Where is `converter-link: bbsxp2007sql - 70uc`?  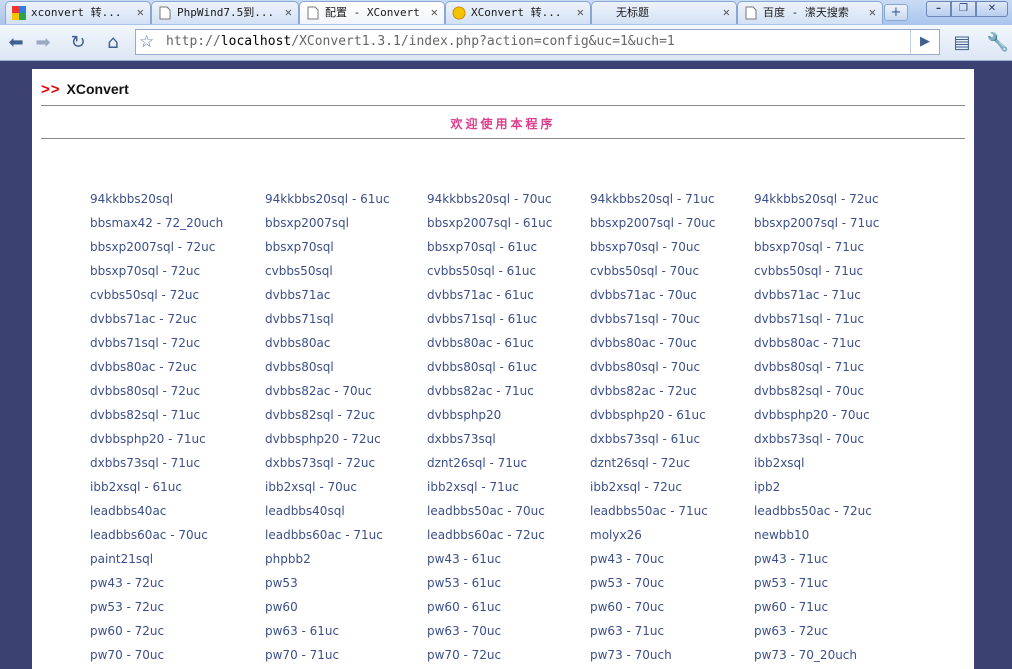
converter-link: bbsxp2007sql - 70uc is located at coordinates (672, 223).